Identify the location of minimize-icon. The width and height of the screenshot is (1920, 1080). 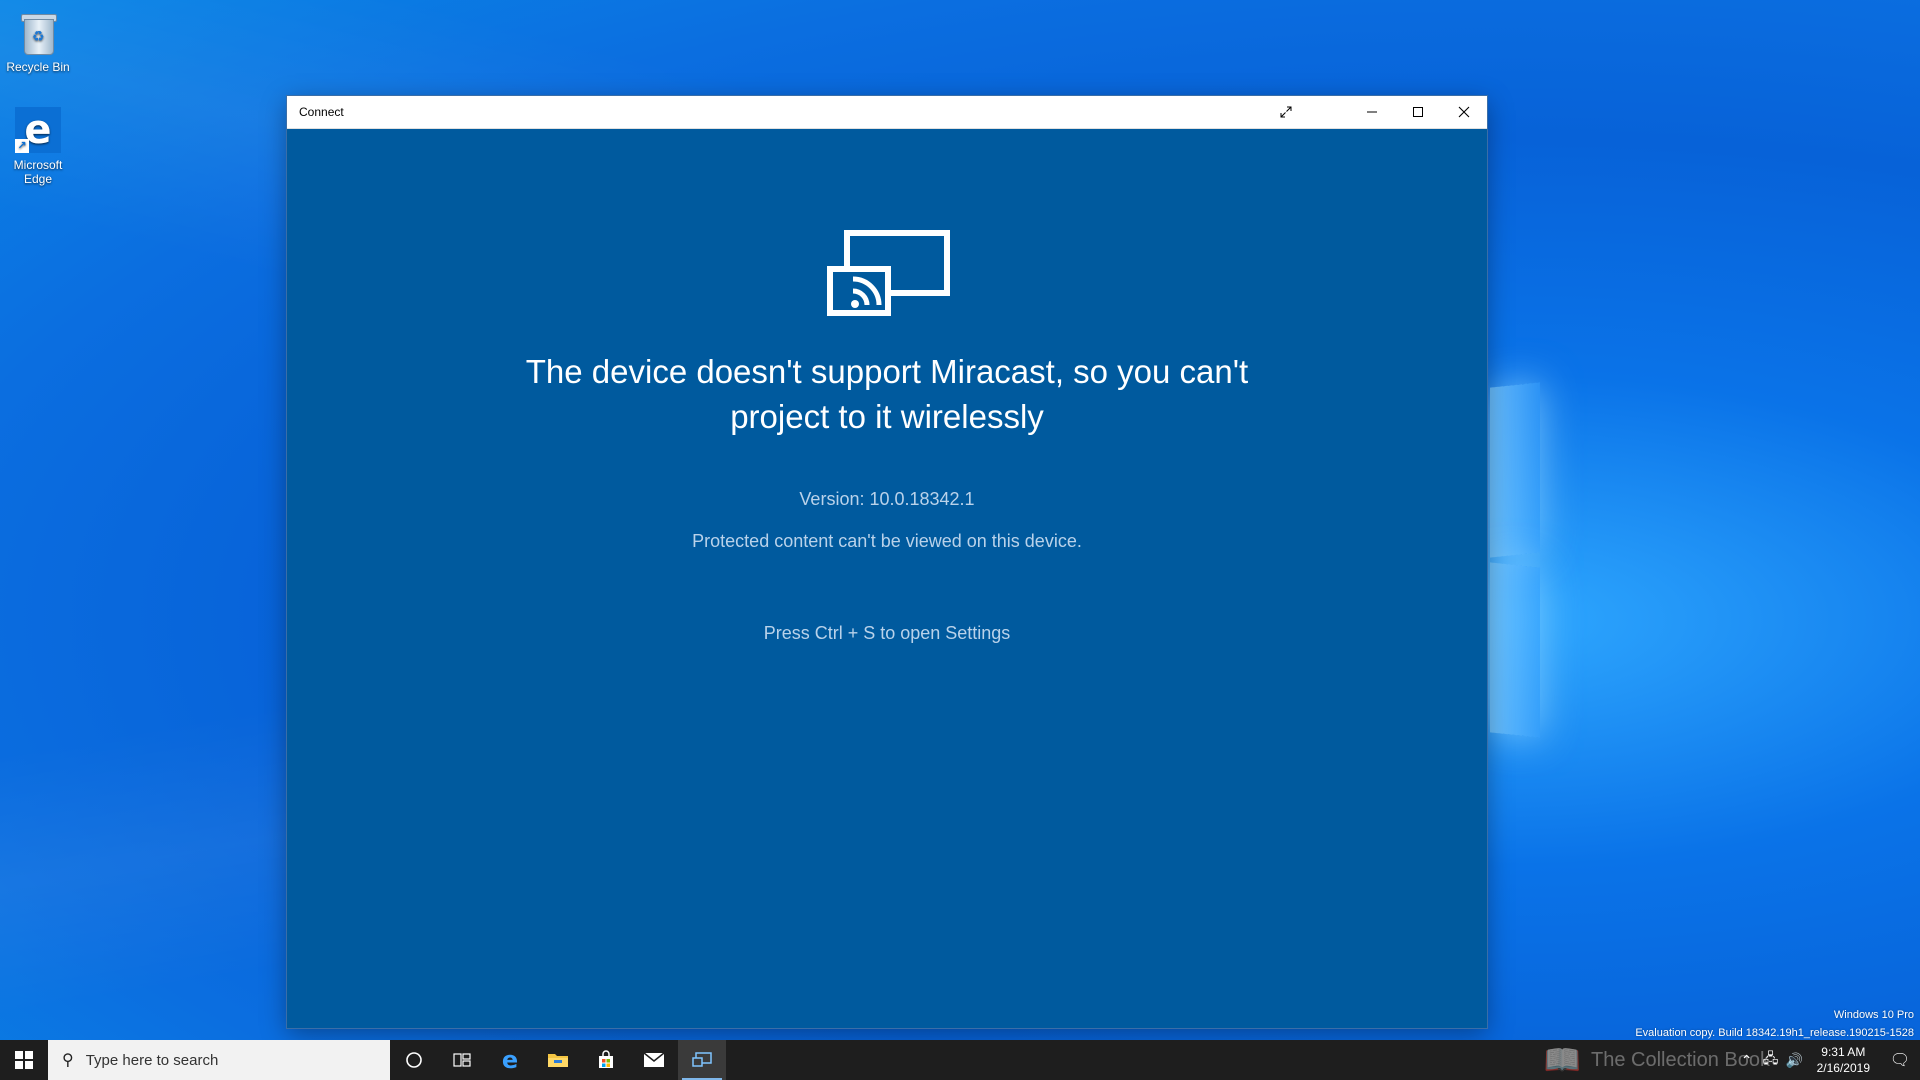
(1372, 112).